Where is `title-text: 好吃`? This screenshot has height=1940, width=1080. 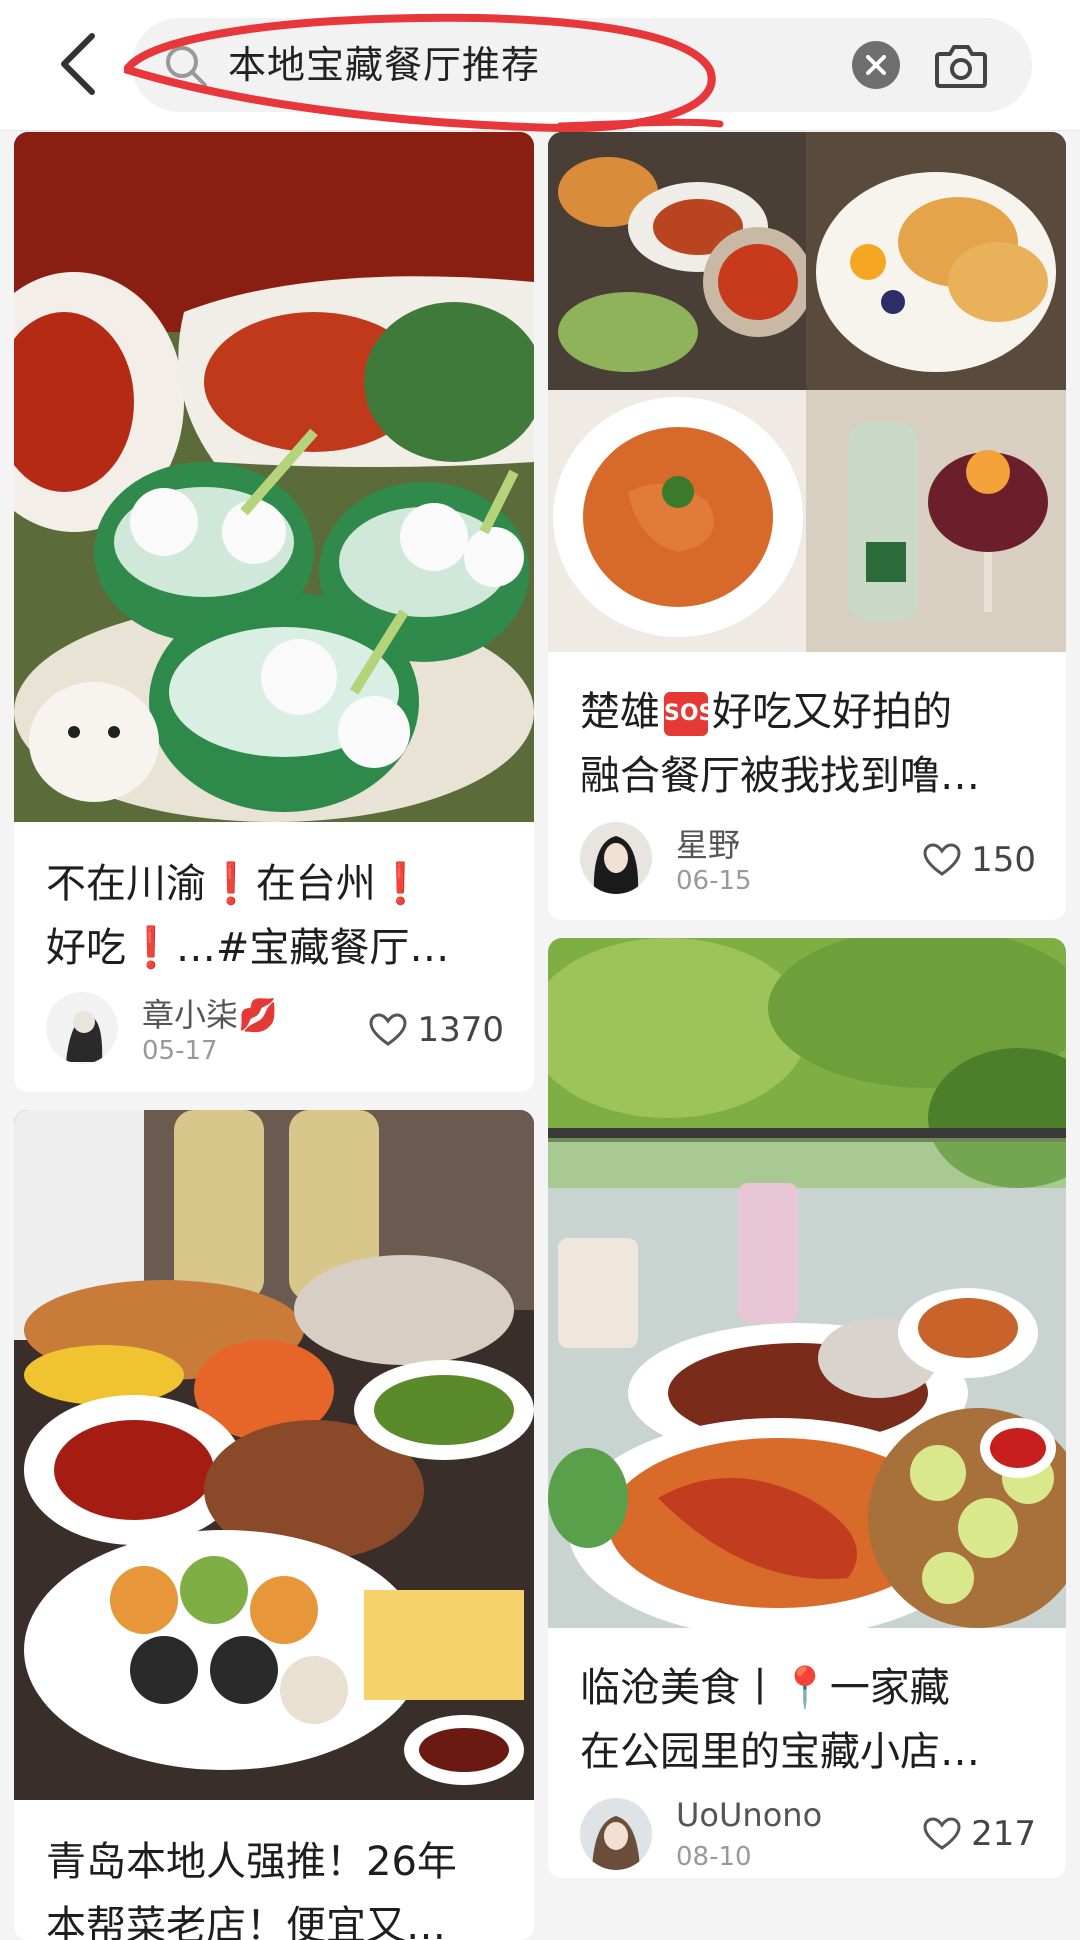
title-text: 好吃 is located at coordinates (86, 948).